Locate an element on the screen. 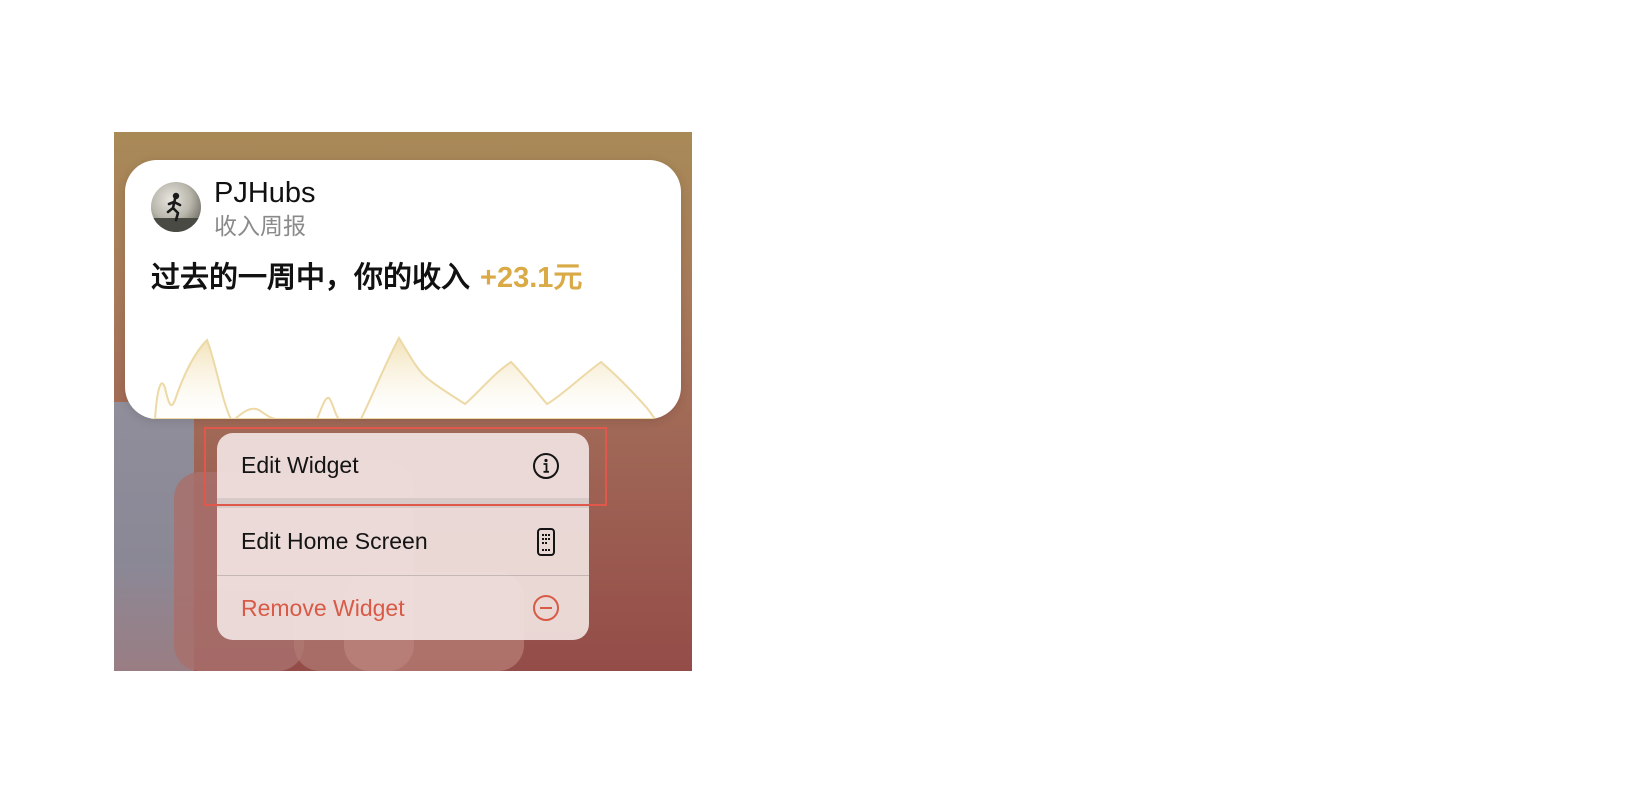 The width and height of the screenshot is (1636, 812). income-widget: PJHubs 收入周报 过去的一周中，你的收入 +23.1元 is located at coordinates (403, 289).